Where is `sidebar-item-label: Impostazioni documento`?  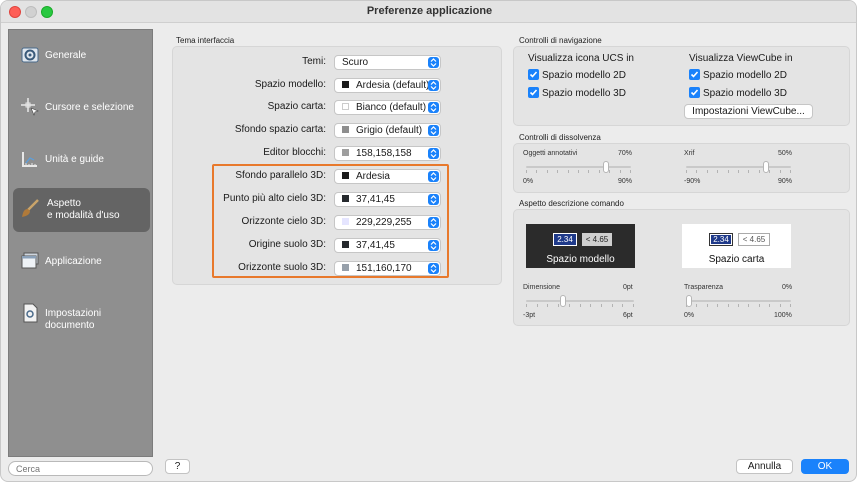 sidebar-item-label: Impostazioni documento is located at coordinates (73, 319).